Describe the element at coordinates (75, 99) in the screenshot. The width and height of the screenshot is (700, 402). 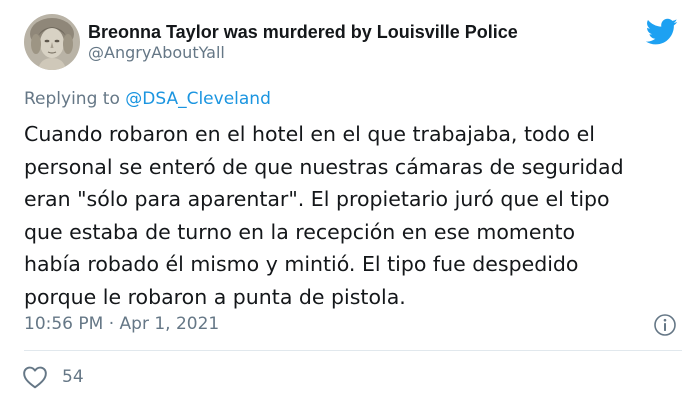
I see `replying-prefix: Replying to` at that location.